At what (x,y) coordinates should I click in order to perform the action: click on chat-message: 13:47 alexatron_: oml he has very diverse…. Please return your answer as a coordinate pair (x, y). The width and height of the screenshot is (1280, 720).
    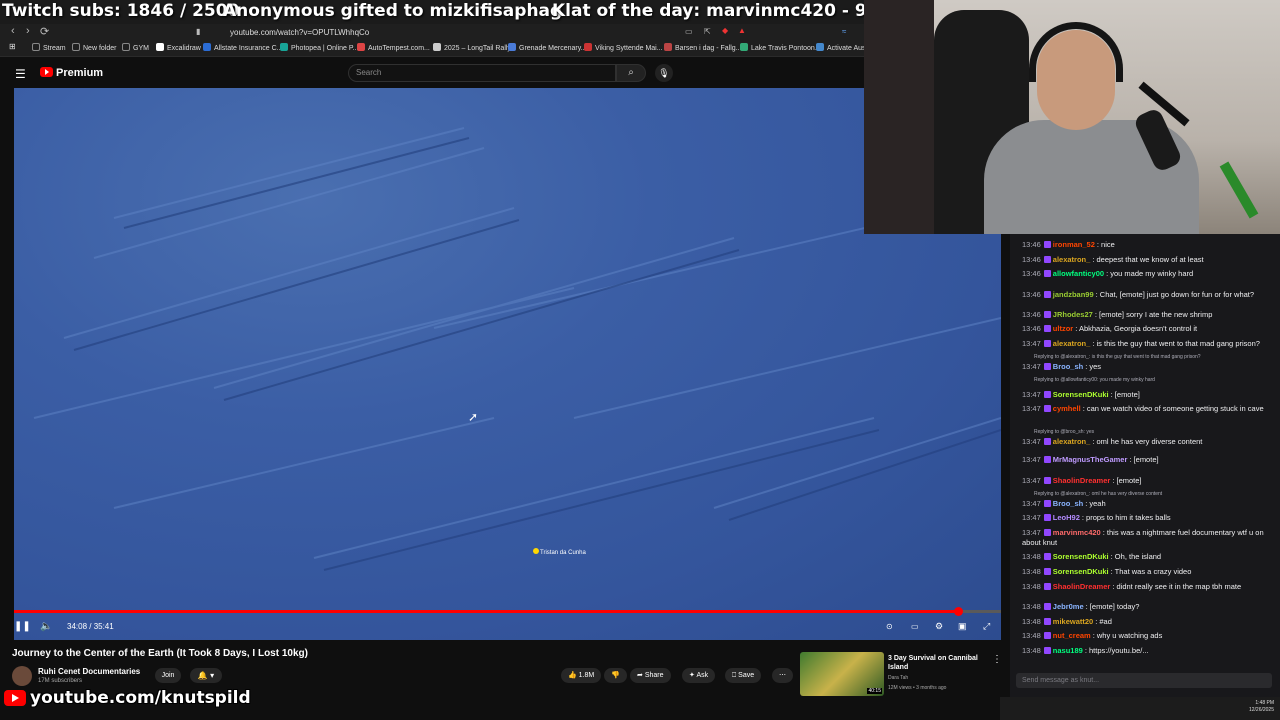
    Looking at the image, I should click on (1148, 442).